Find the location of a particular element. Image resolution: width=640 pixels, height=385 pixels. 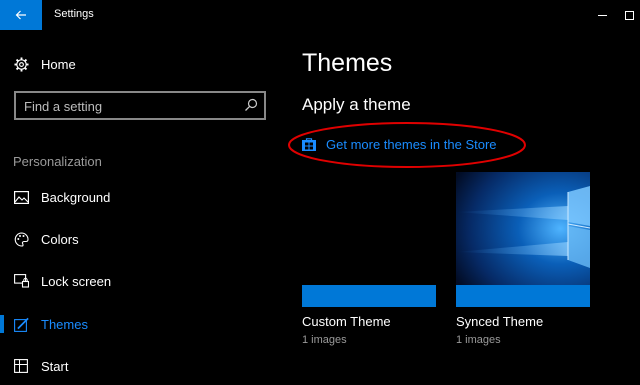

title-bar: Settings is located at coordinates (320, 15).